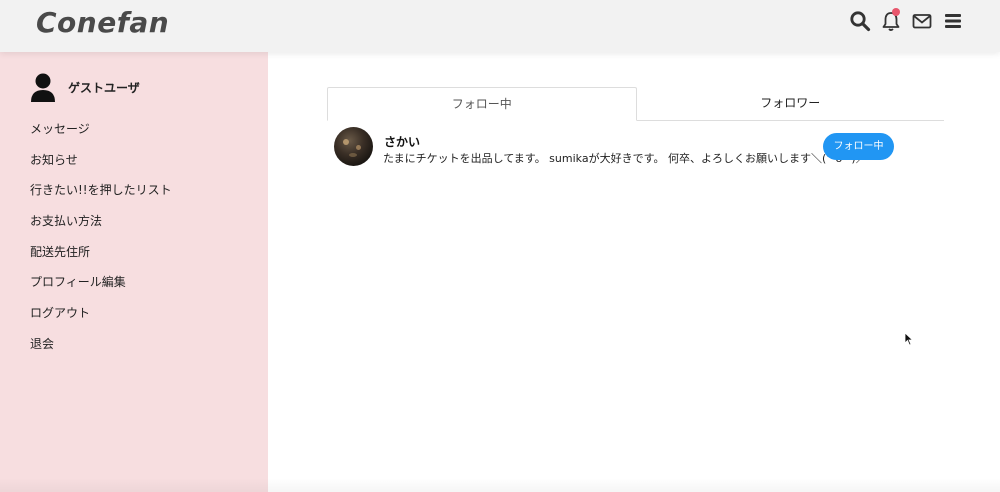 The image size is (1000, 492). Describe the element at coordinates (909, 339) in the screenshot. I see `mouse-cursor-icon` at that location.